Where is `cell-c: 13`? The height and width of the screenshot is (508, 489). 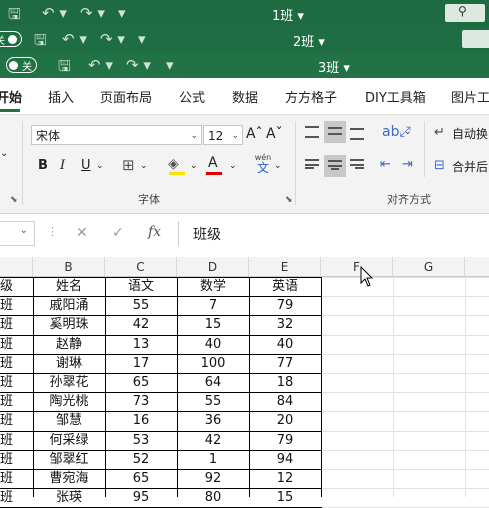 cell-c: 13 is located at coordinates (141, 344).